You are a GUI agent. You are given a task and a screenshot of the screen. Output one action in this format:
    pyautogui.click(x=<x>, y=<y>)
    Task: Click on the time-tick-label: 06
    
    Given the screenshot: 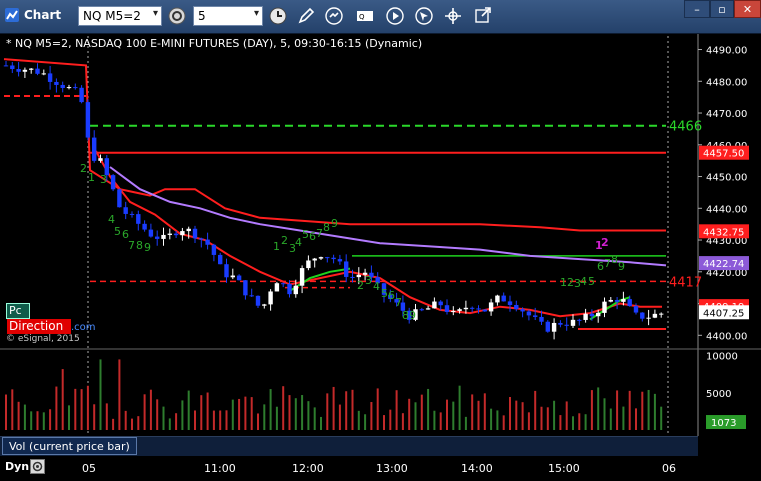 What is the action you would take?
    pyautogui.click(x=669, y=468)
    